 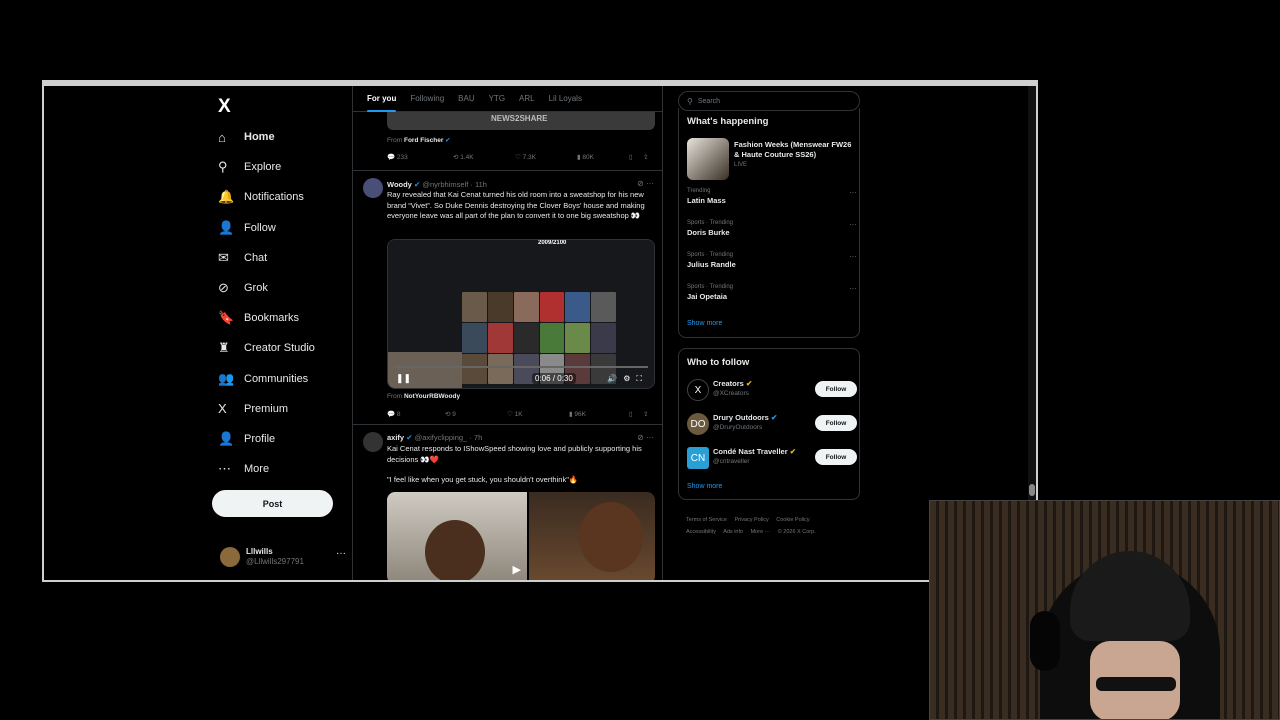 I want to click on video-source: From Ford Fischer ✔, so click(x=419, y=140).